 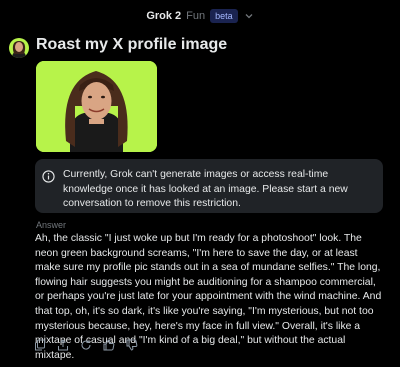 I want to click on regenerate-button, so click(x=86, y=345).